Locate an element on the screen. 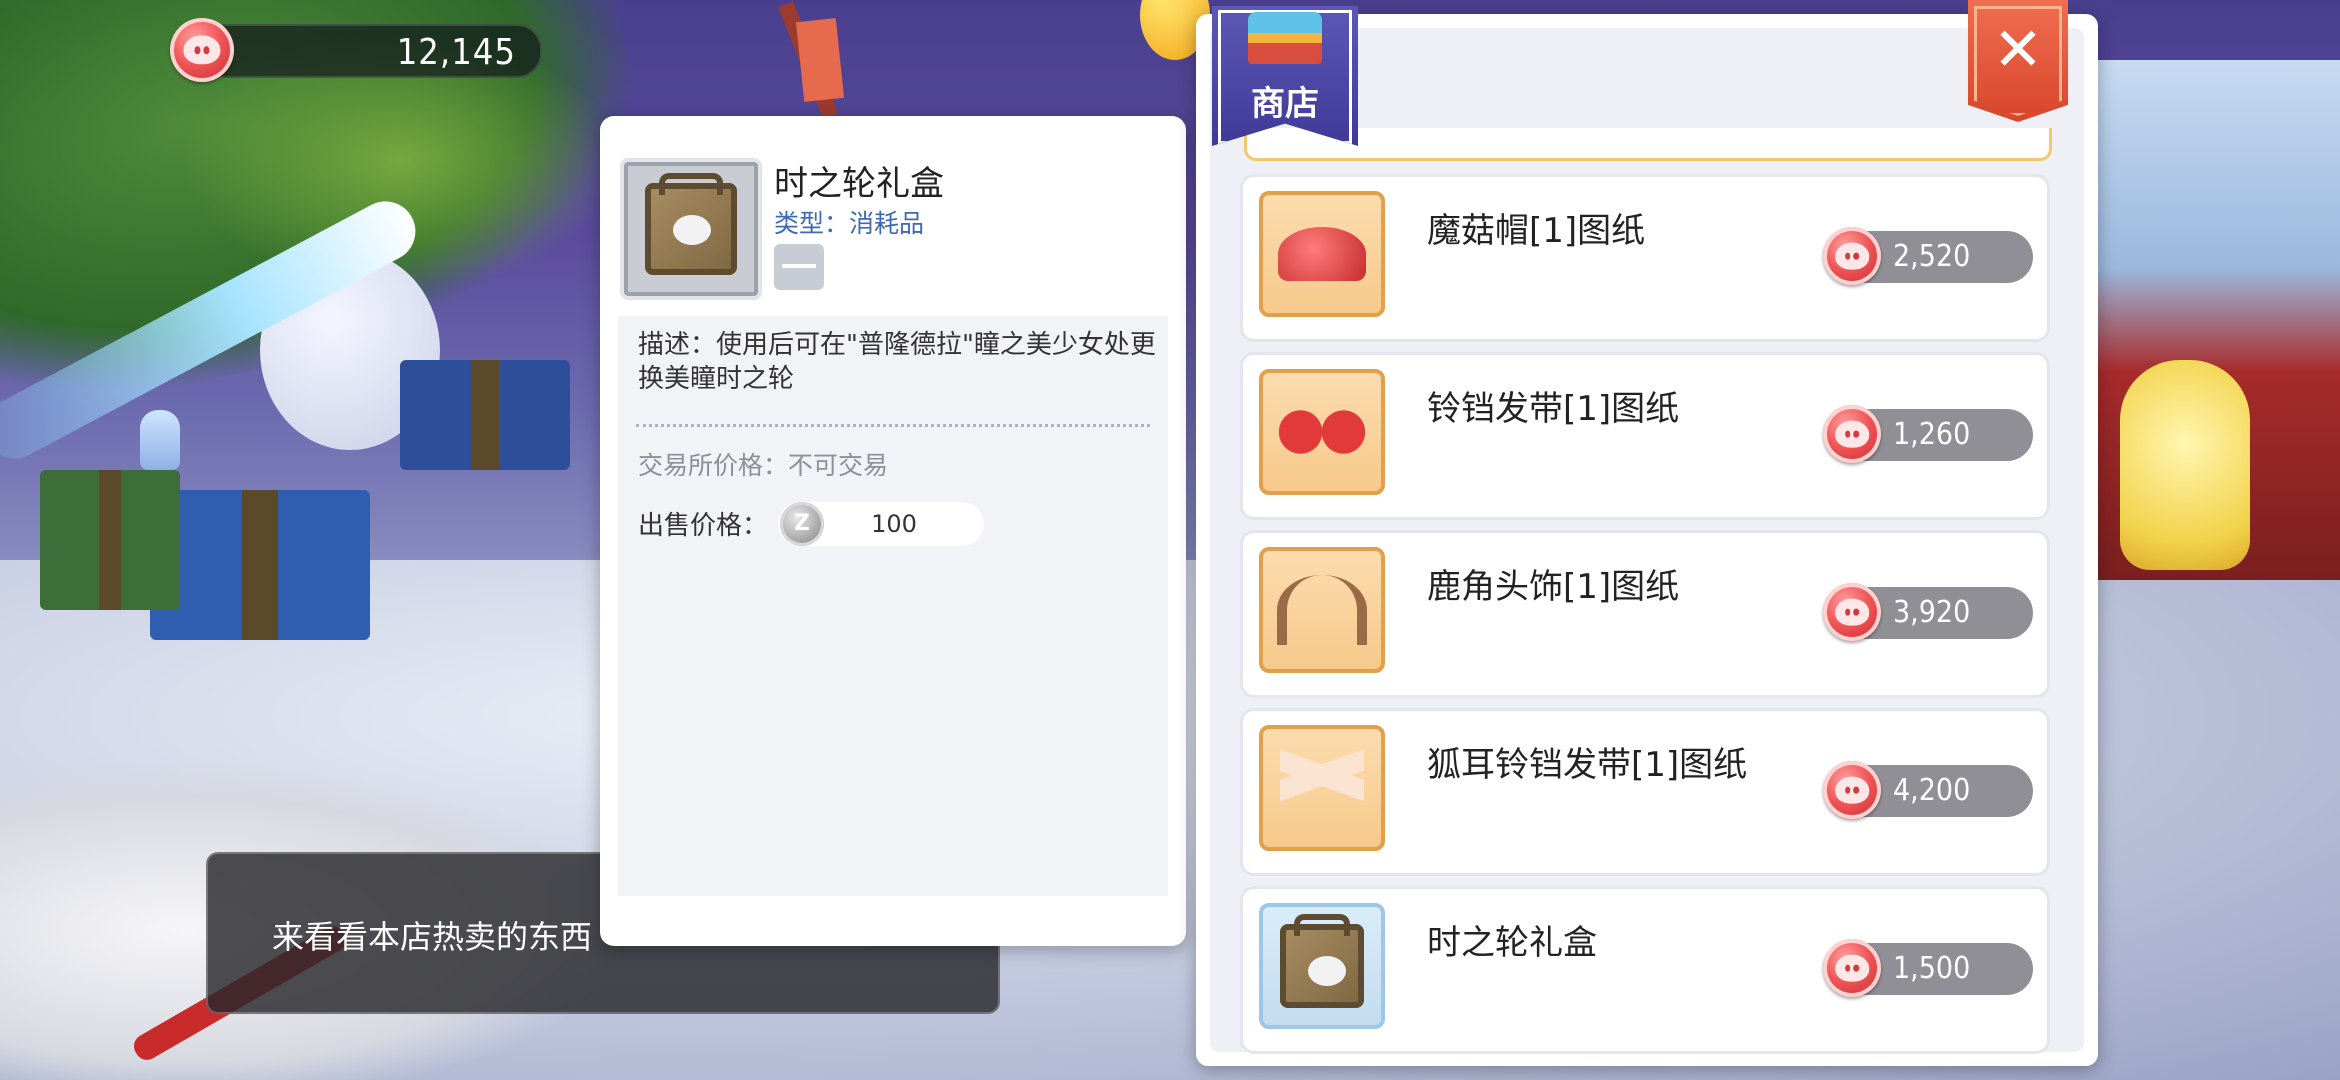 The image size is (2340, 1080). price-tag: 4,200 is located at coordinates (1928, 790).